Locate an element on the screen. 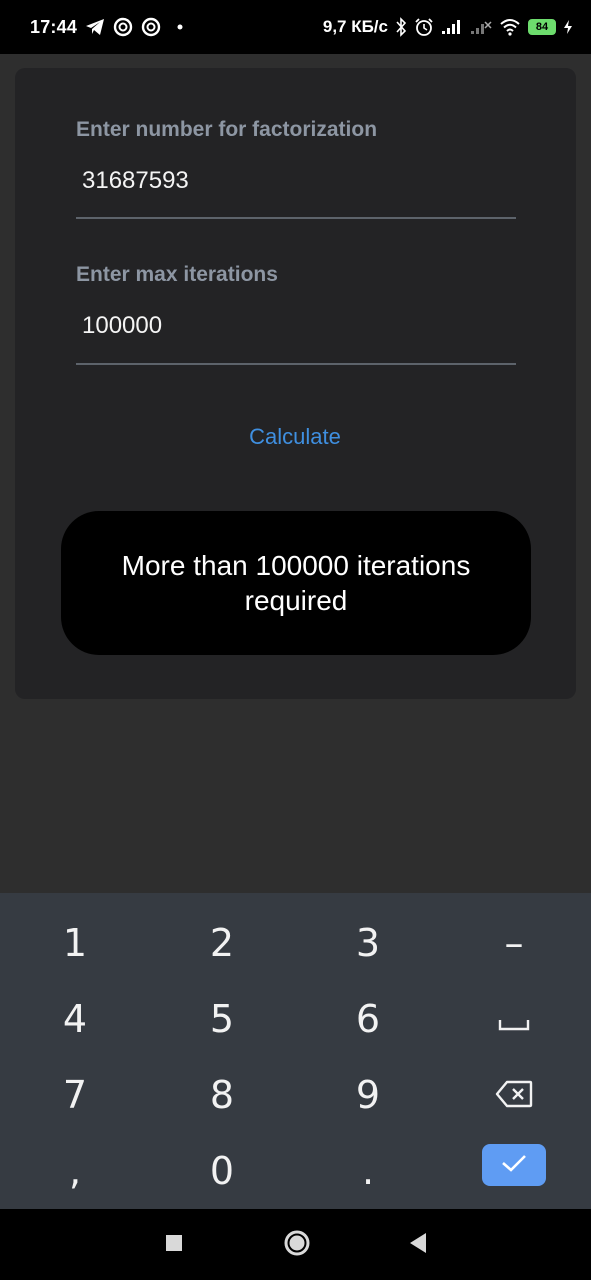 The image size is (591, 1280). key-8: 8 is located at coordinates (222, 1095).